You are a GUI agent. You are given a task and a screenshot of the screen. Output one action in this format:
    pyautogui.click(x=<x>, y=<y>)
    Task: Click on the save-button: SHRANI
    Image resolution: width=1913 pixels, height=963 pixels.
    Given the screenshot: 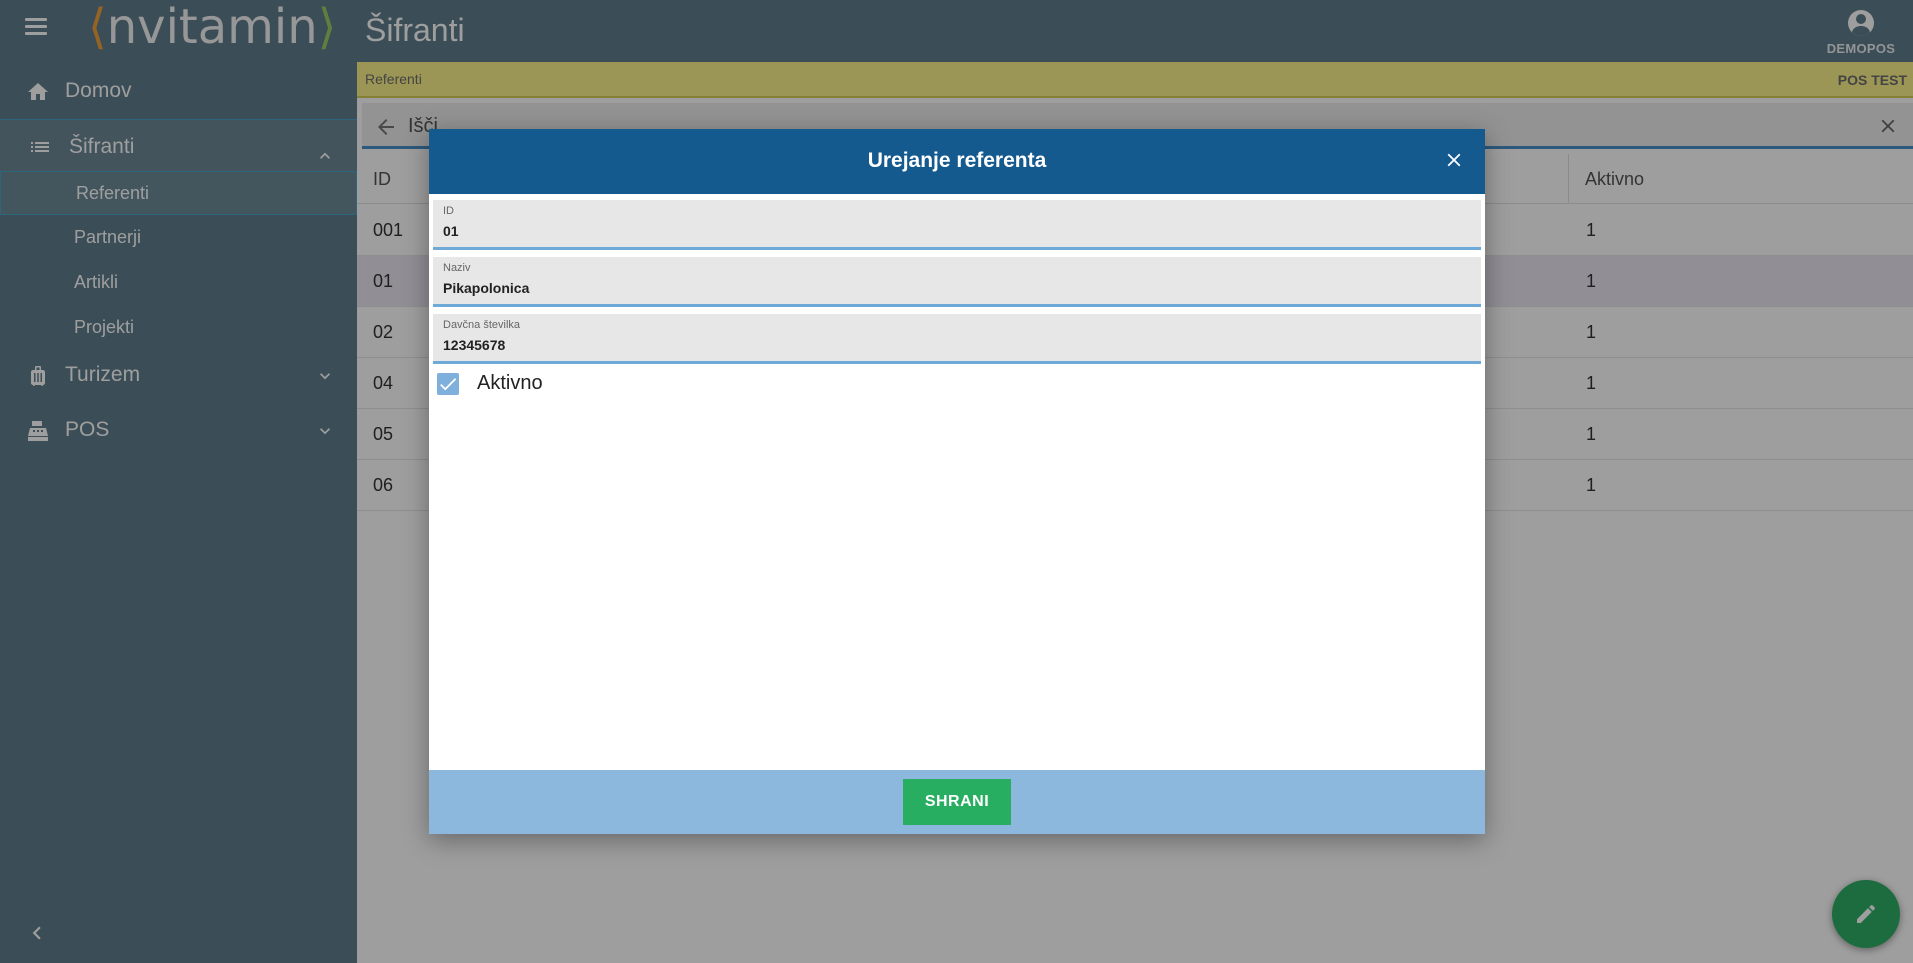 What is the action you would take?
    pyautogui.click(x=957, y=802)
    